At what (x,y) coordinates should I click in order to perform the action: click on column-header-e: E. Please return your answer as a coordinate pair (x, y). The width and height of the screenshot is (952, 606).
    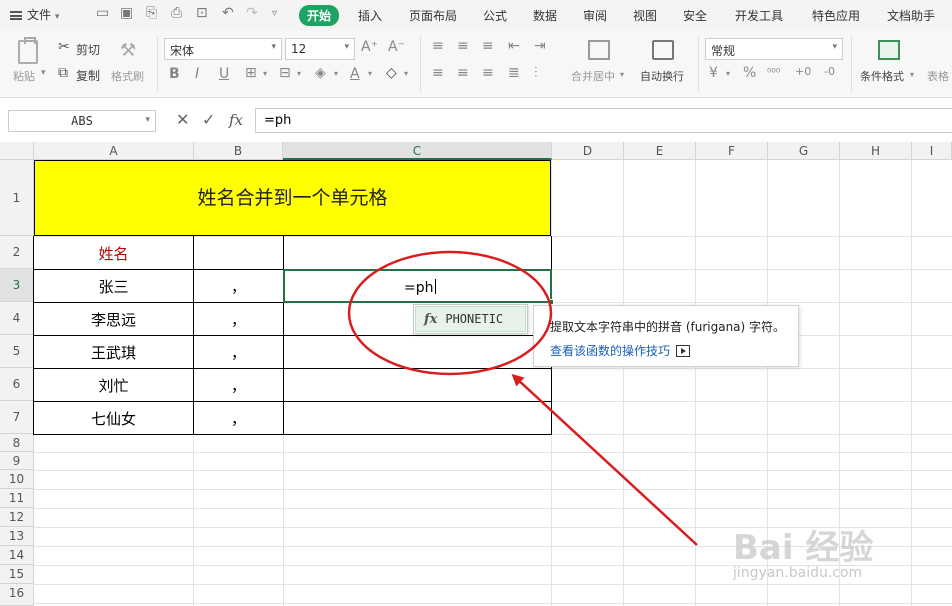
    Looking at the image, I should click on (660, 151).